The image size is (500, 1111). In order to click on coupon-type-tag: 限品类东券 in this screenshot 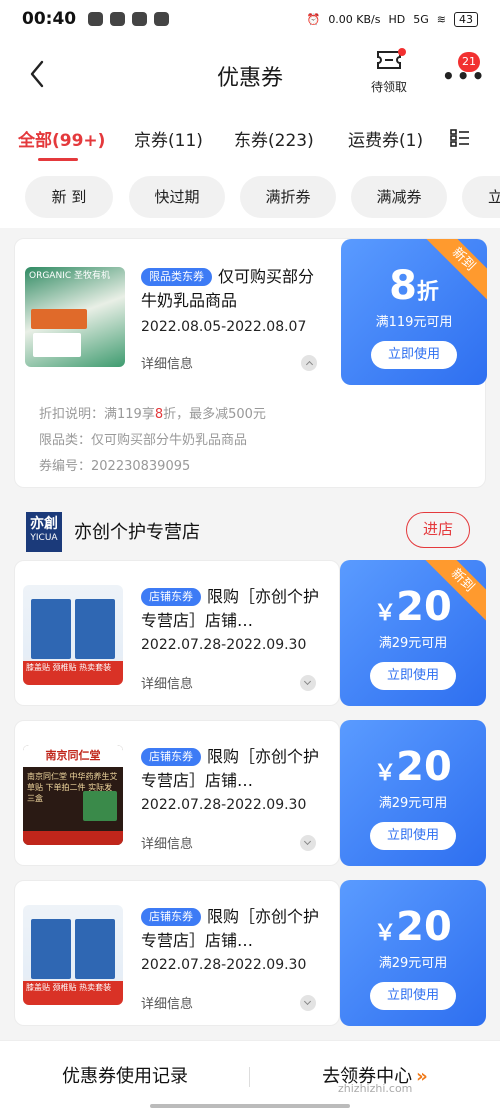, I will do `click(176, 277)`.